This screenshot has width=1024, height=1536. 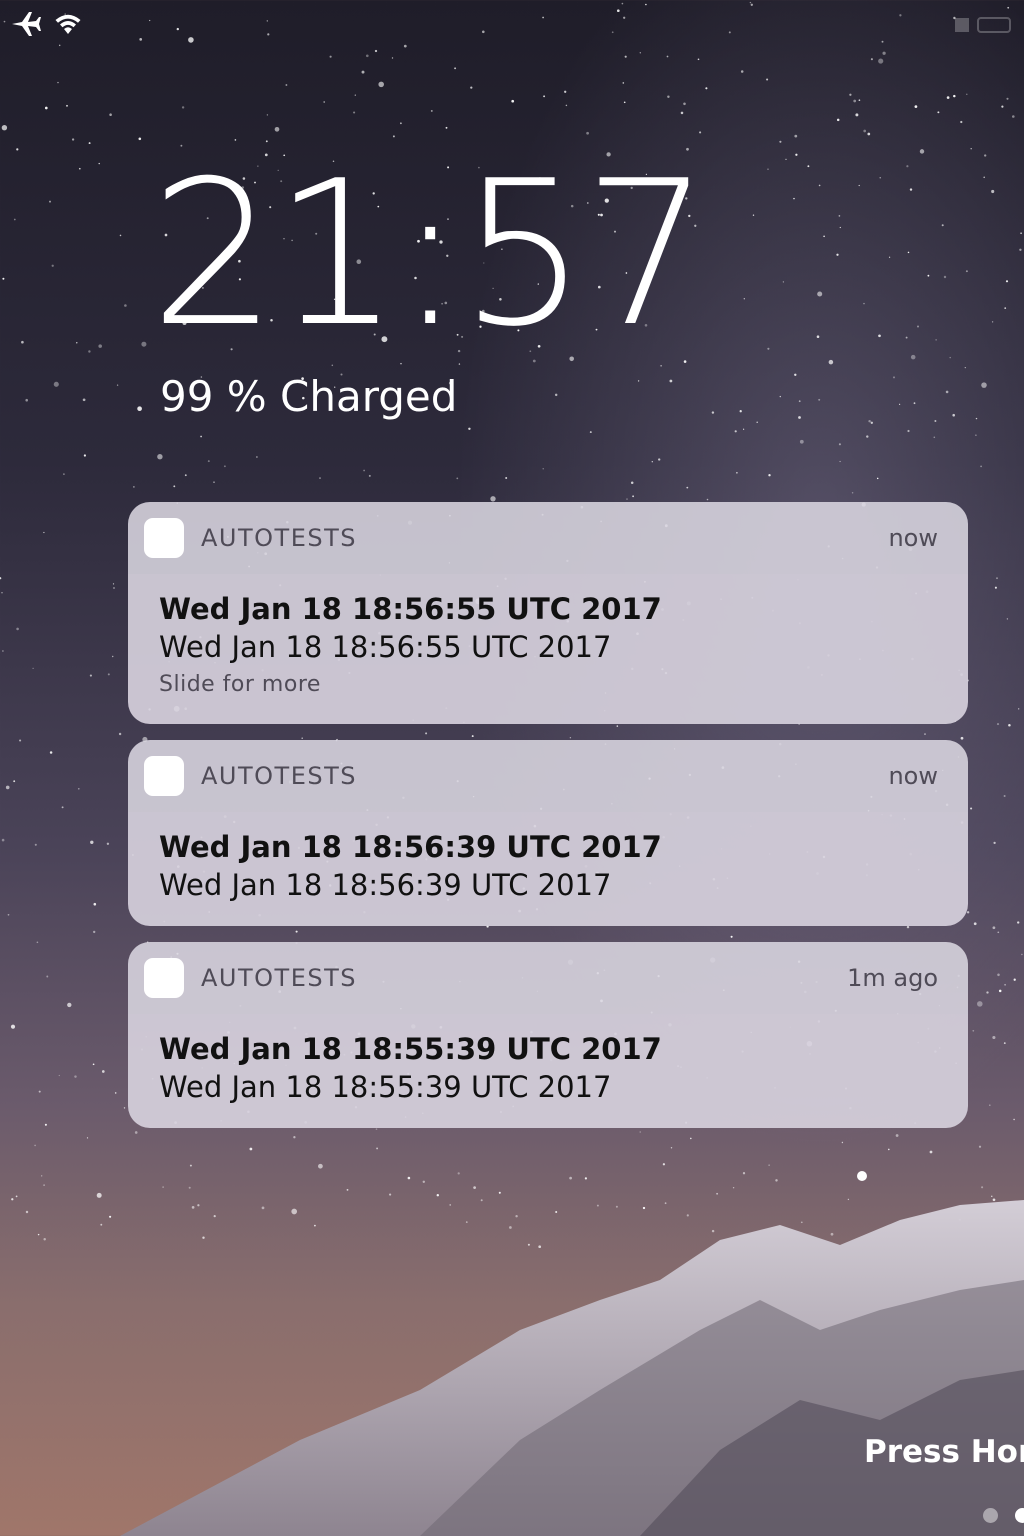 I want to click on notification-text: Wed Jan 18 18:56:39 UTC 2017, so click(x=385, y=885).